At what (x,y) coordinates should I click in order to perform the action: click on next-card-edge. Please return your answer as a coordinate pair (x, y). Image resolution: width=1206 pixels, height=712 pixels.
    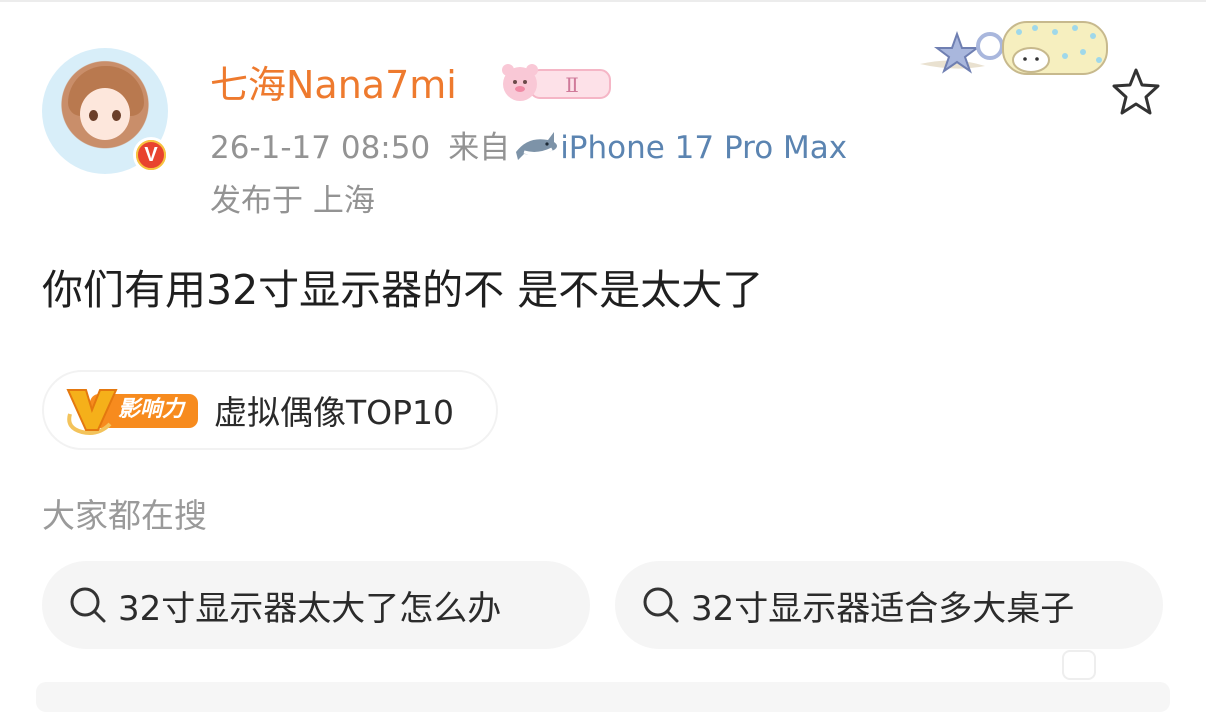
    Looking at the image, I should click on (603, 697).